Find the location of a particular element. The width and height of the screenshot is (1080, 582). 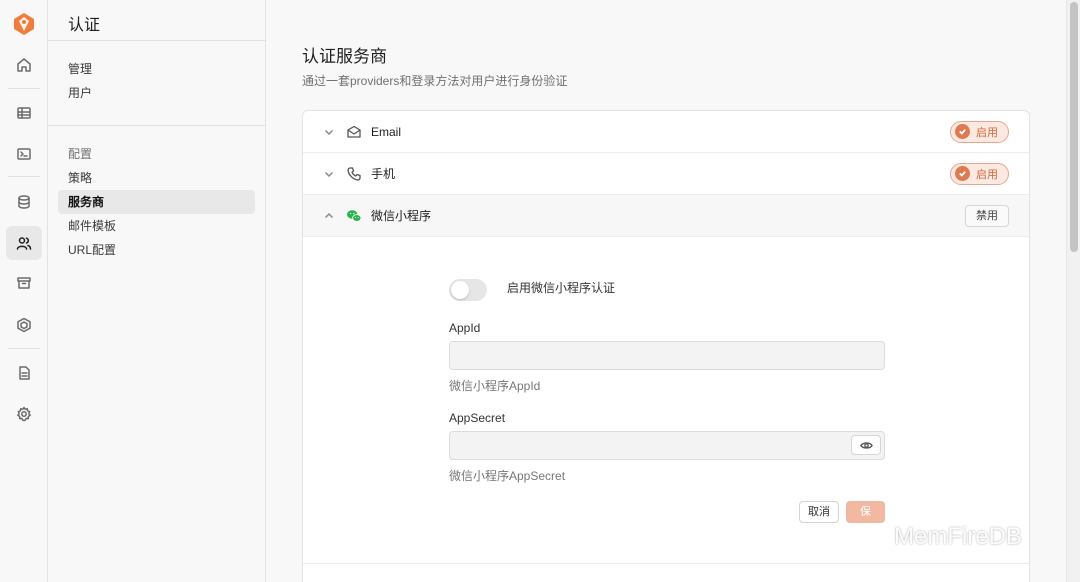

hexagon-icon is located at coordinates (24, 325).